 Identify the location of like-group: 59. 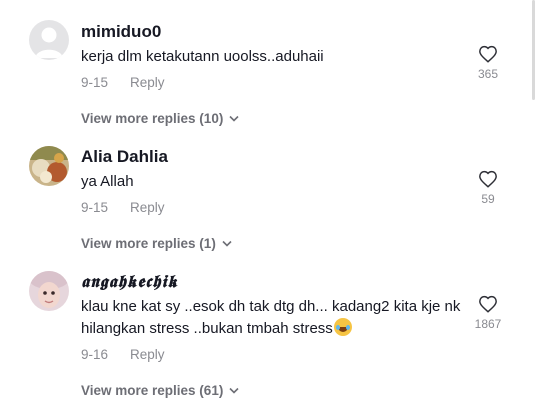
(488, 188).